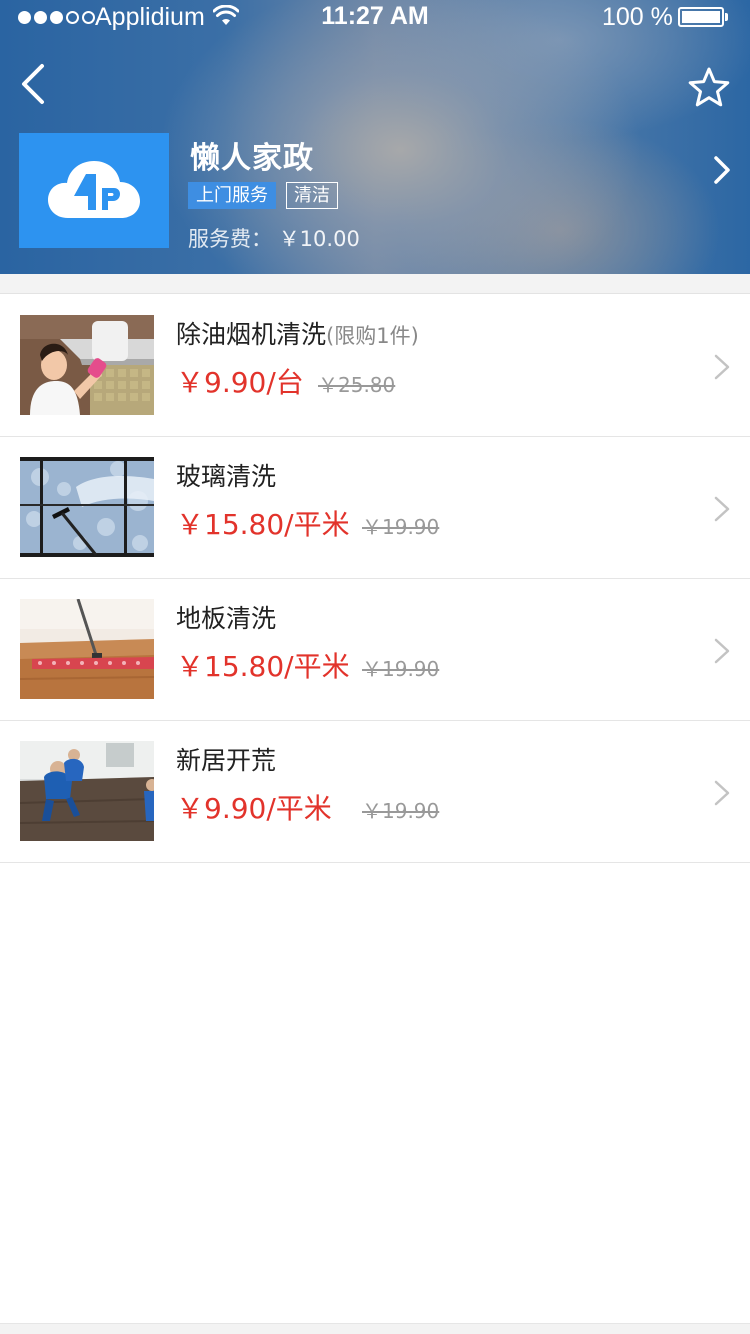 The image size is (750, 1334). I want to click on battery-percentage: 100 %, so click(637, 17).